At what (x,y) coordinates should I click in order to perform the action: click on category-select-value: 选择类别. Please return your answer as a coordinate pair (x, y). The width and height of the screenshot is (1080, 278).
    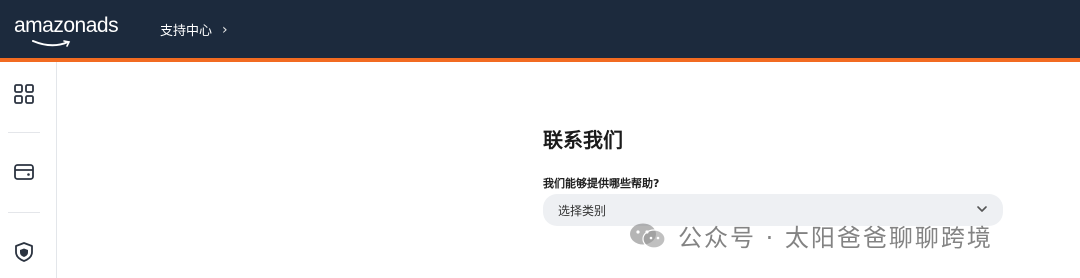
    Looking at the image, I should click on (582, 210).